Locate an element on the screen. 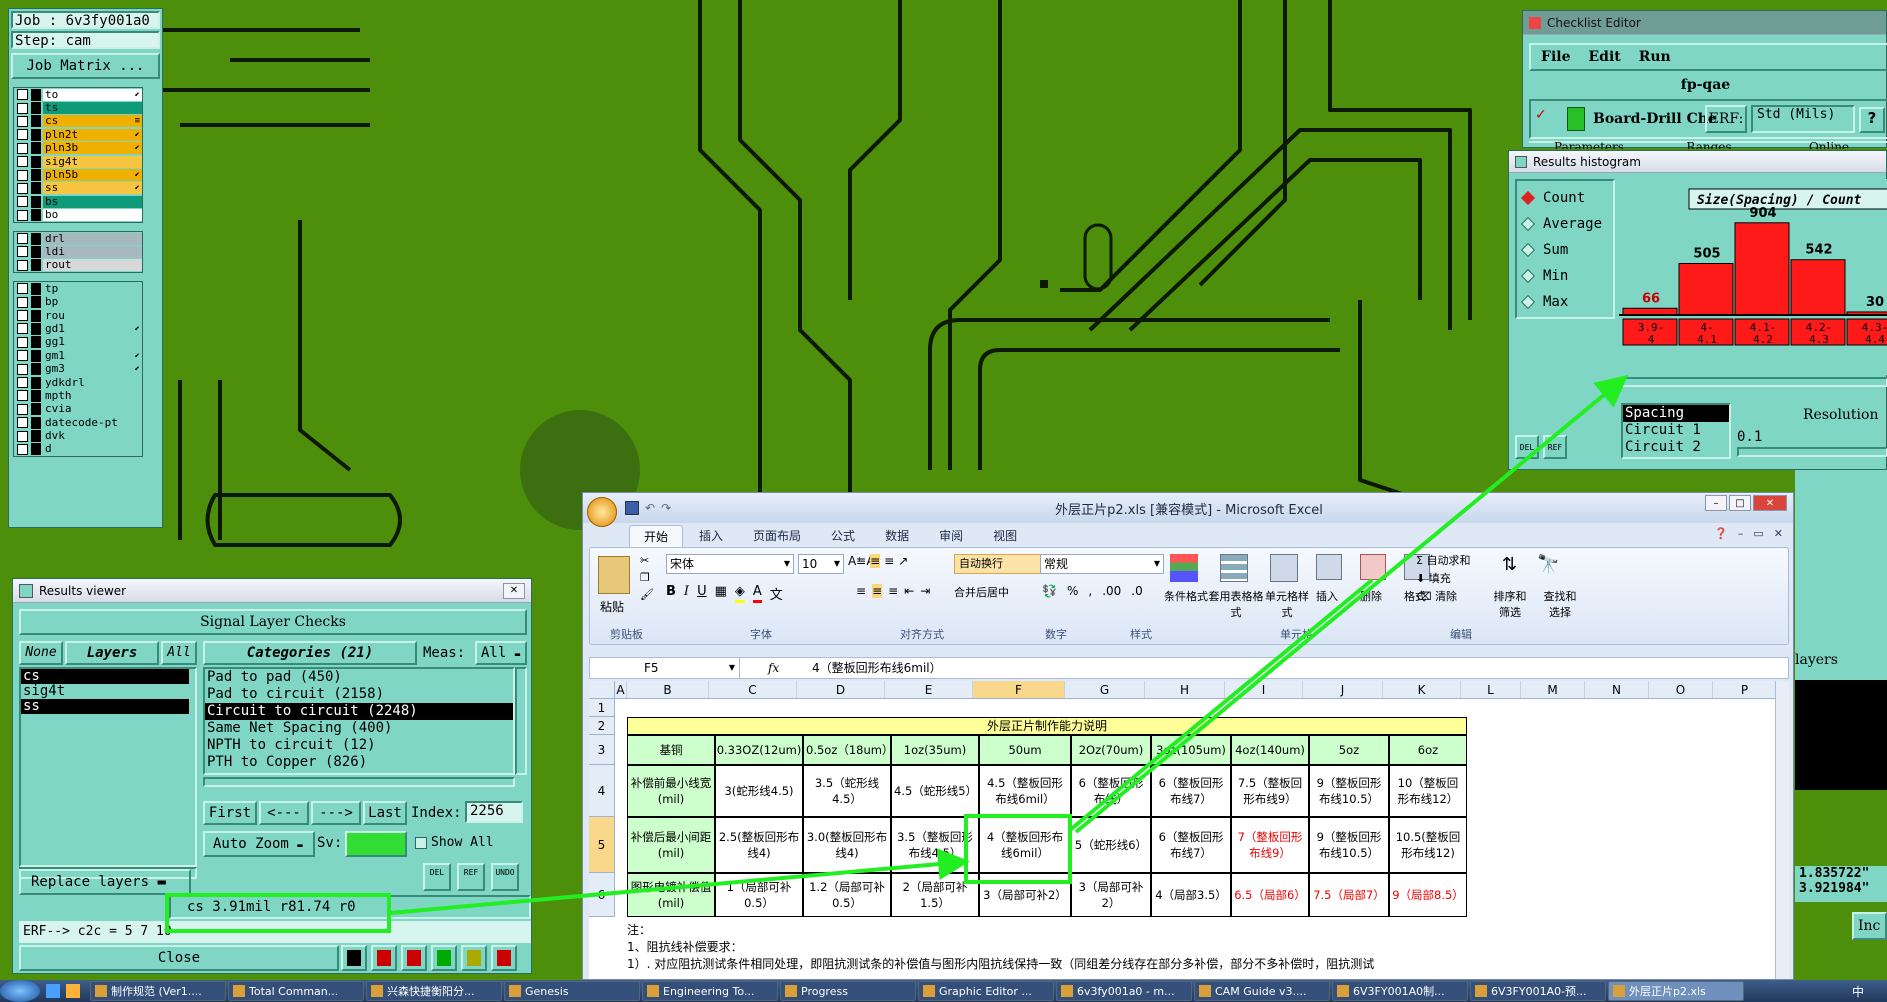 This screenshot has height=1002, width=1887. row-header: 6 is located at coordinates (602, 895).